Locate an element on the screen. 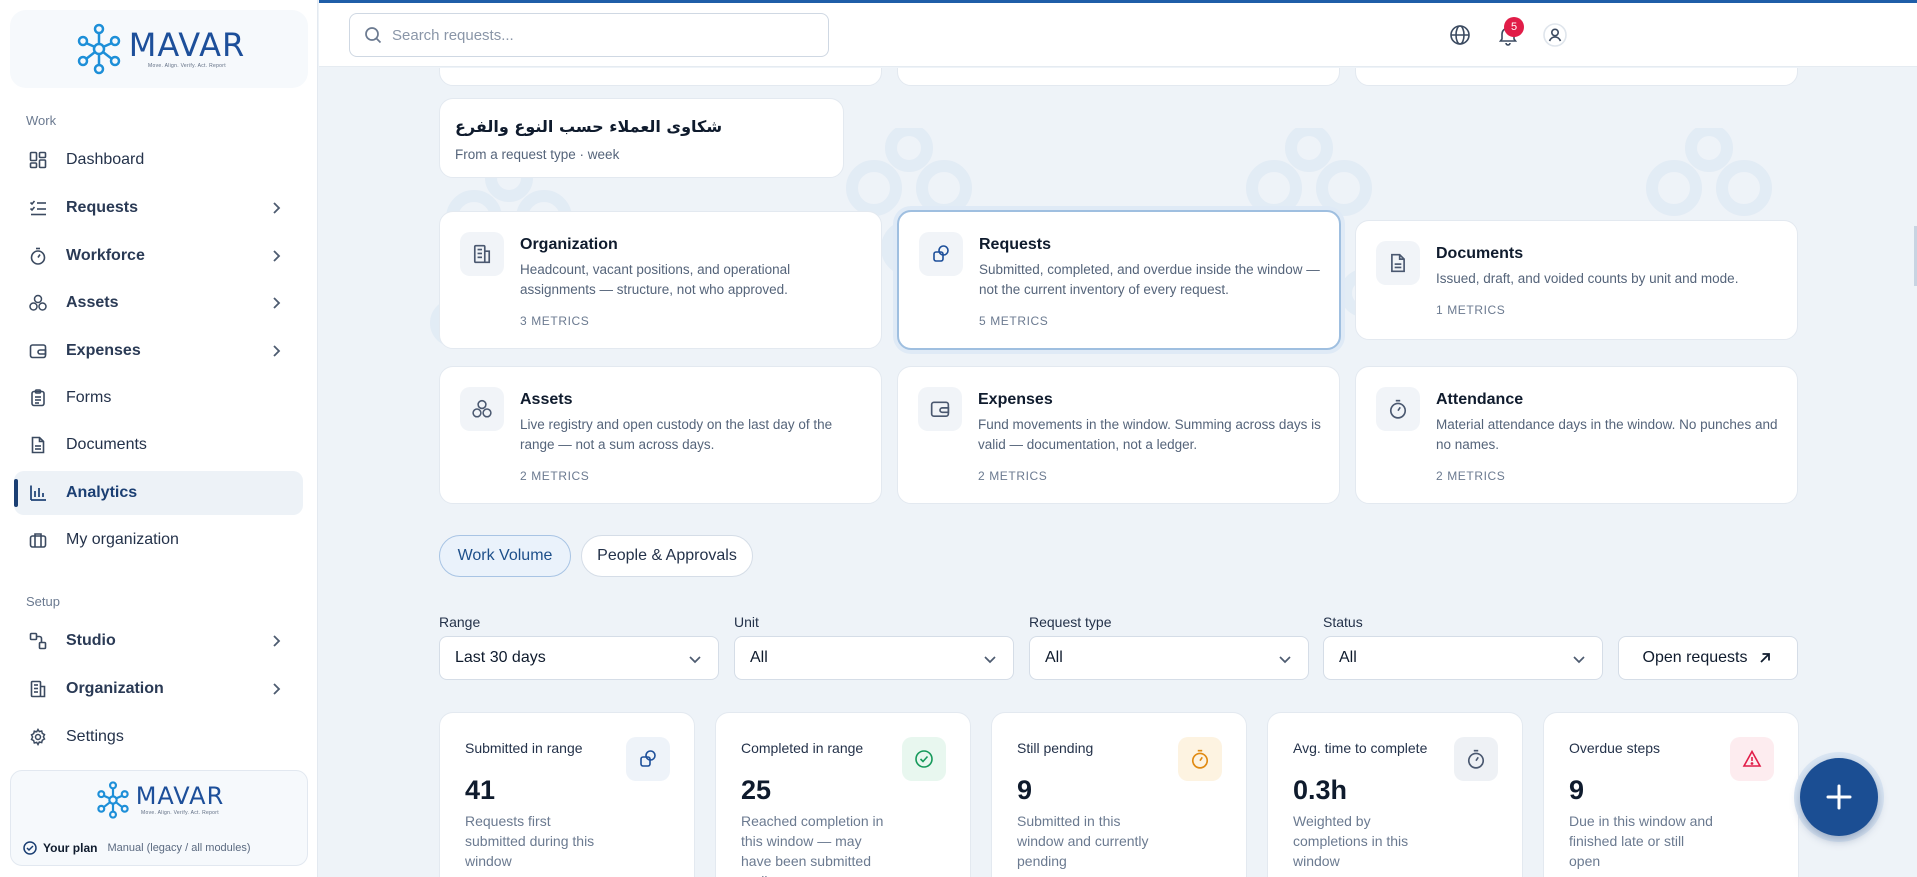 The width and height of the screenshot is (1917, 877). brand-logo: MAVAR Move. Align. Verify. Act. Report is located at coordinates (159, 49).